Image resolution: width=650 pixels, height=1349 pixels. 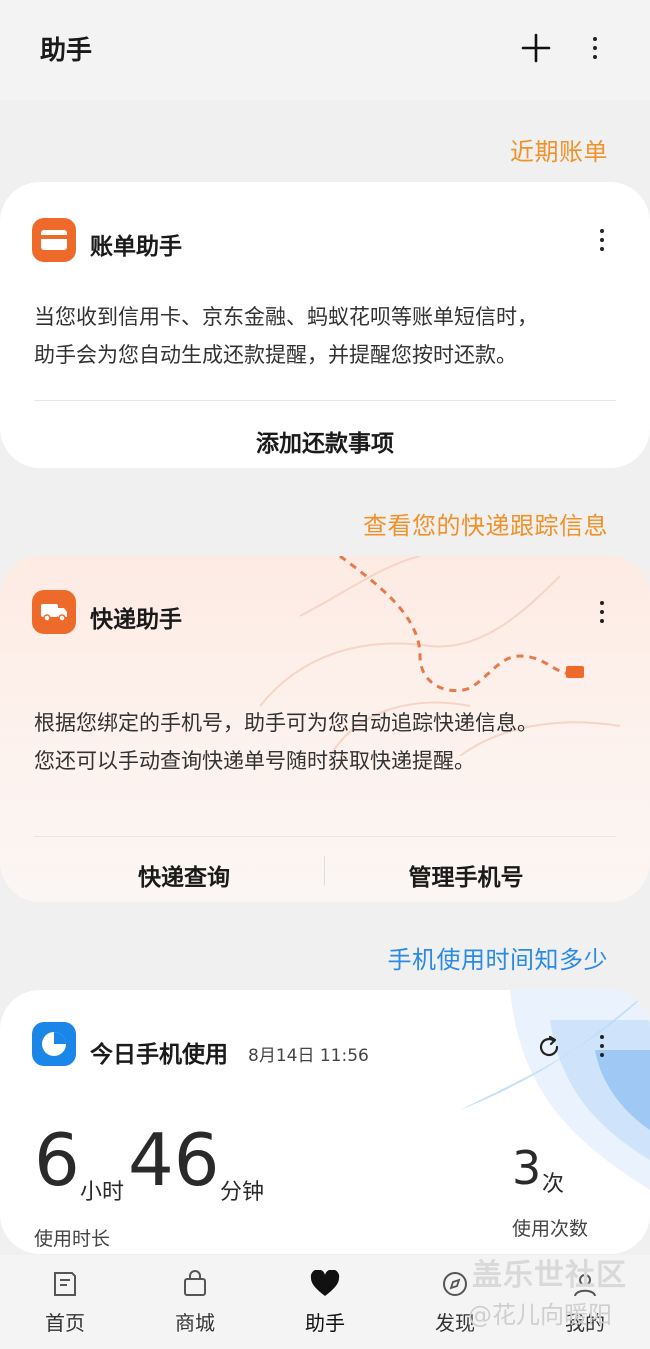 What do you see at coordinates (550, 1229) in the screenshot?
I see `usage-count-label: 使用次数` at bounding box center [550, 1229].